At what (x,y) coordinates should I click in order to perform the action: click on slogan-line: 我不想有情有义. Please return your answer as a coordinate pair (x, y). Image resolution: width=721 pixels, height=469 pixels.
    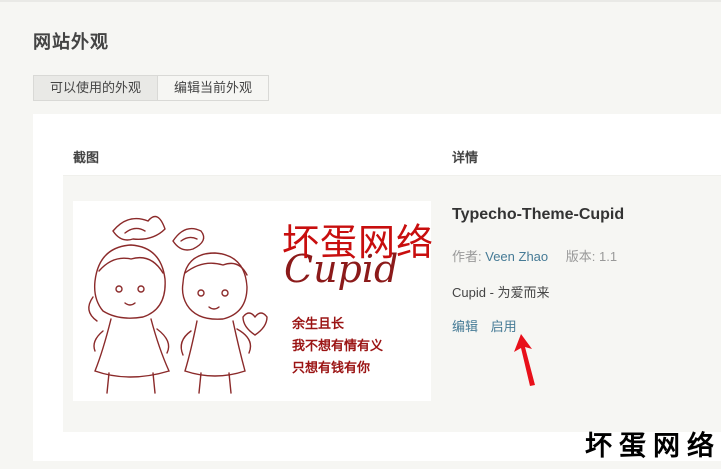
    Looking at the image, I should click on (338, 345).